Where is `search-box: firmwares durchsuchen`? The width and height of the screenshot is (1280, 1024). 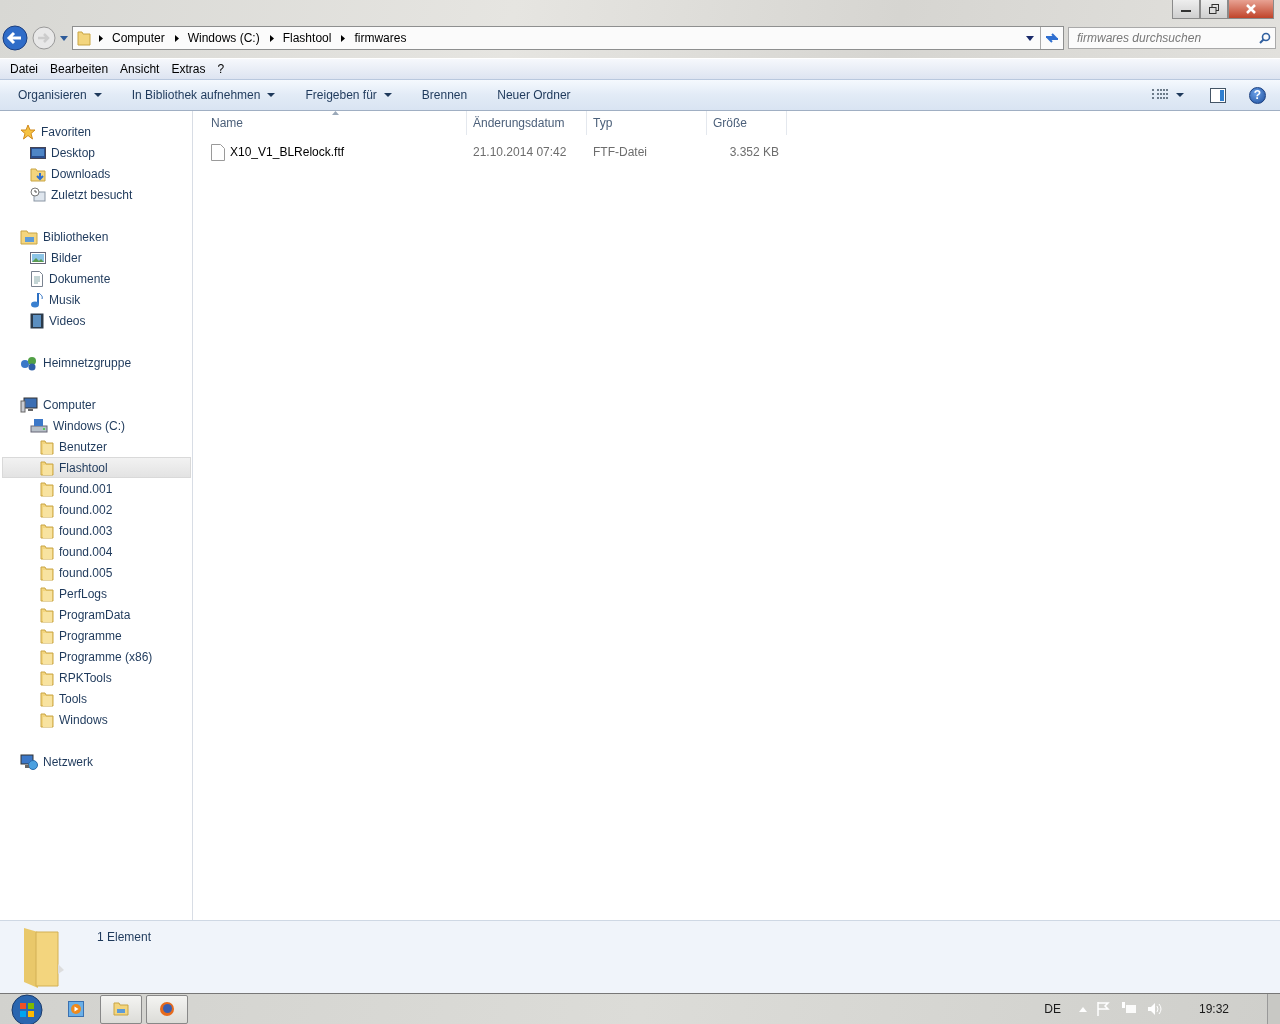 search-box: firmwares durchsuchen is located at coordinates (1172, 38).